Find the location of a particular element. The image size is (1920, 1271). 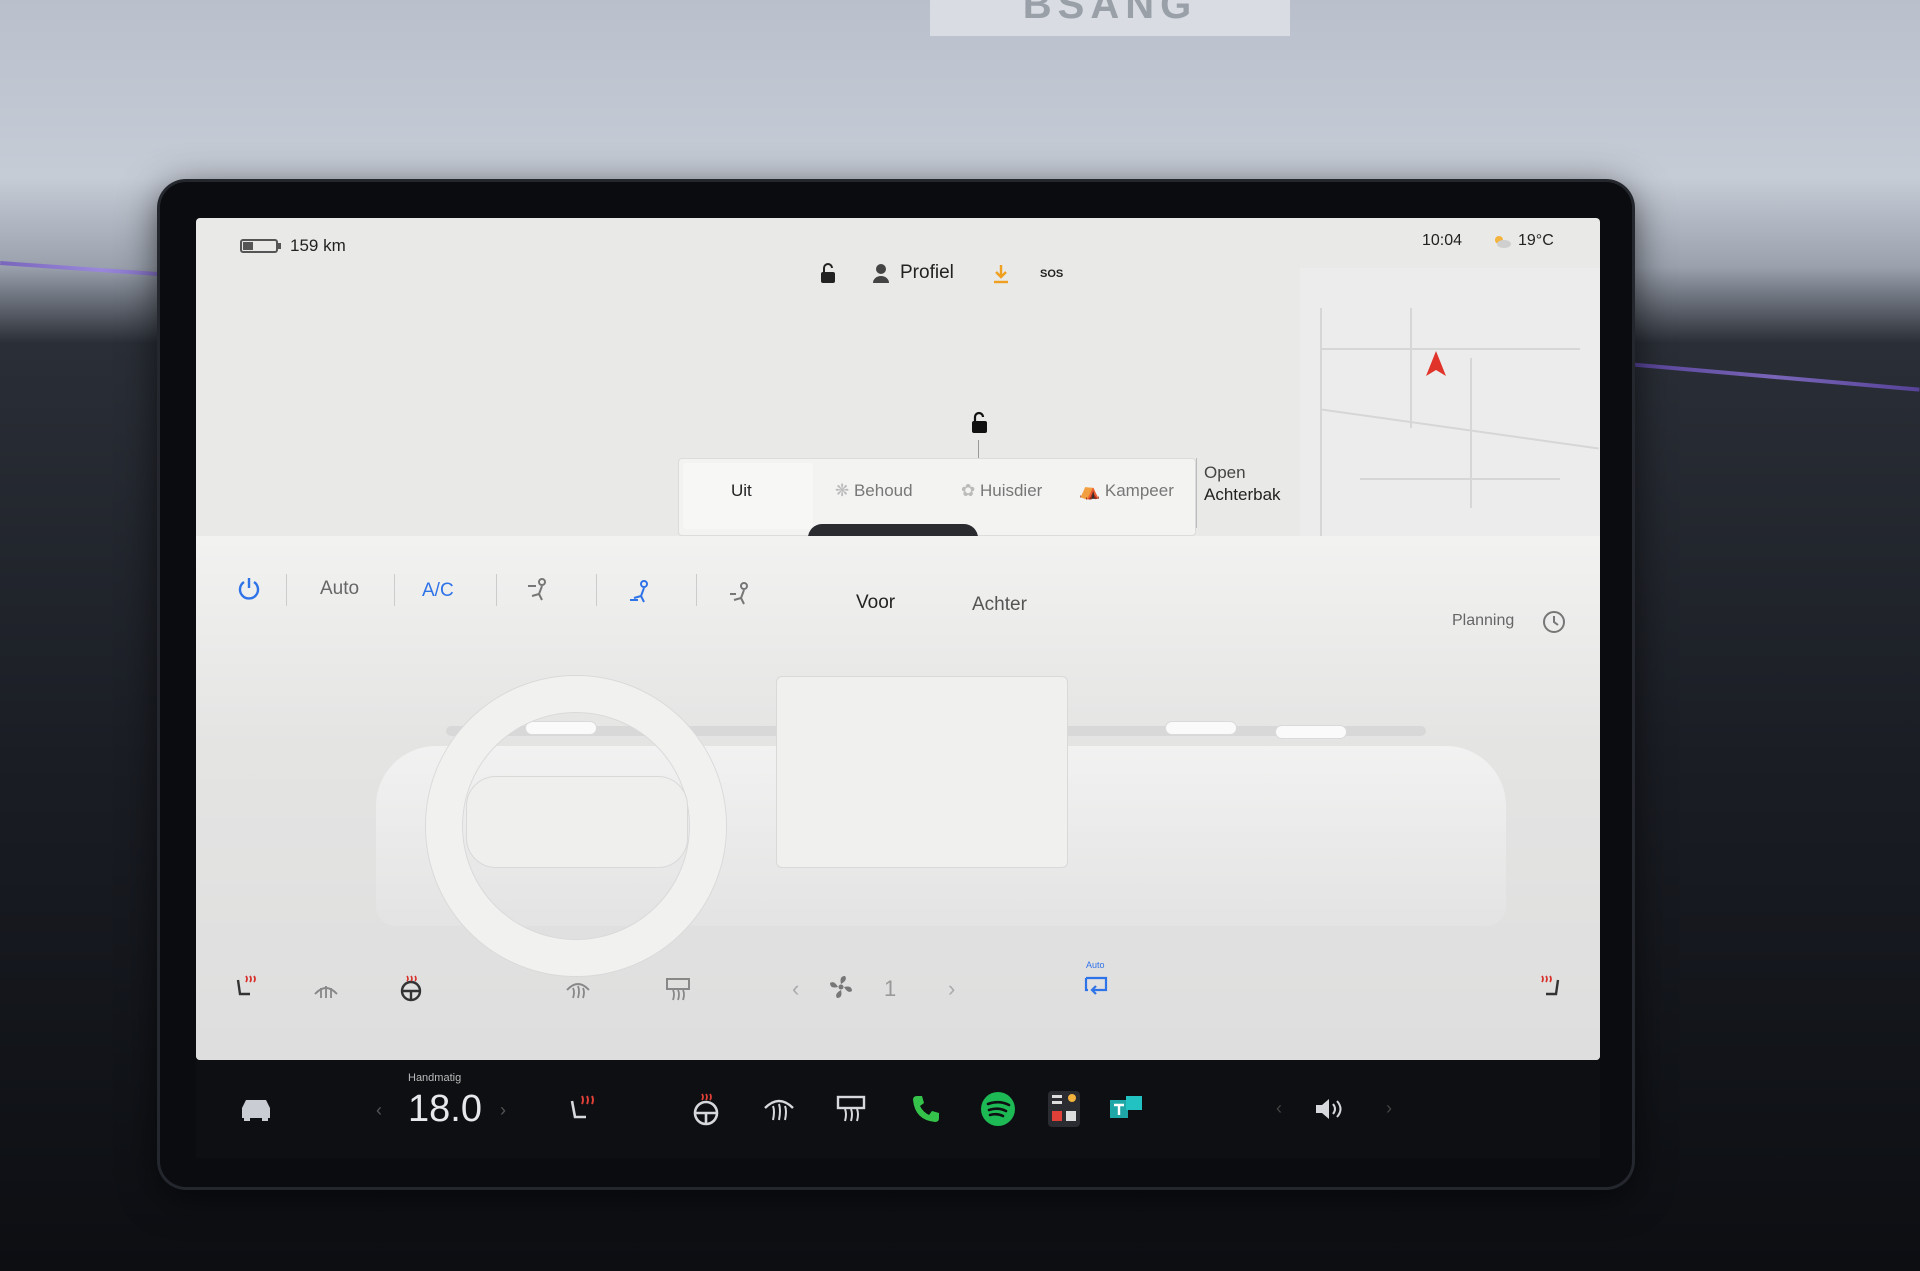

vent-passenger-inner is located at coordinates (1201, 728).